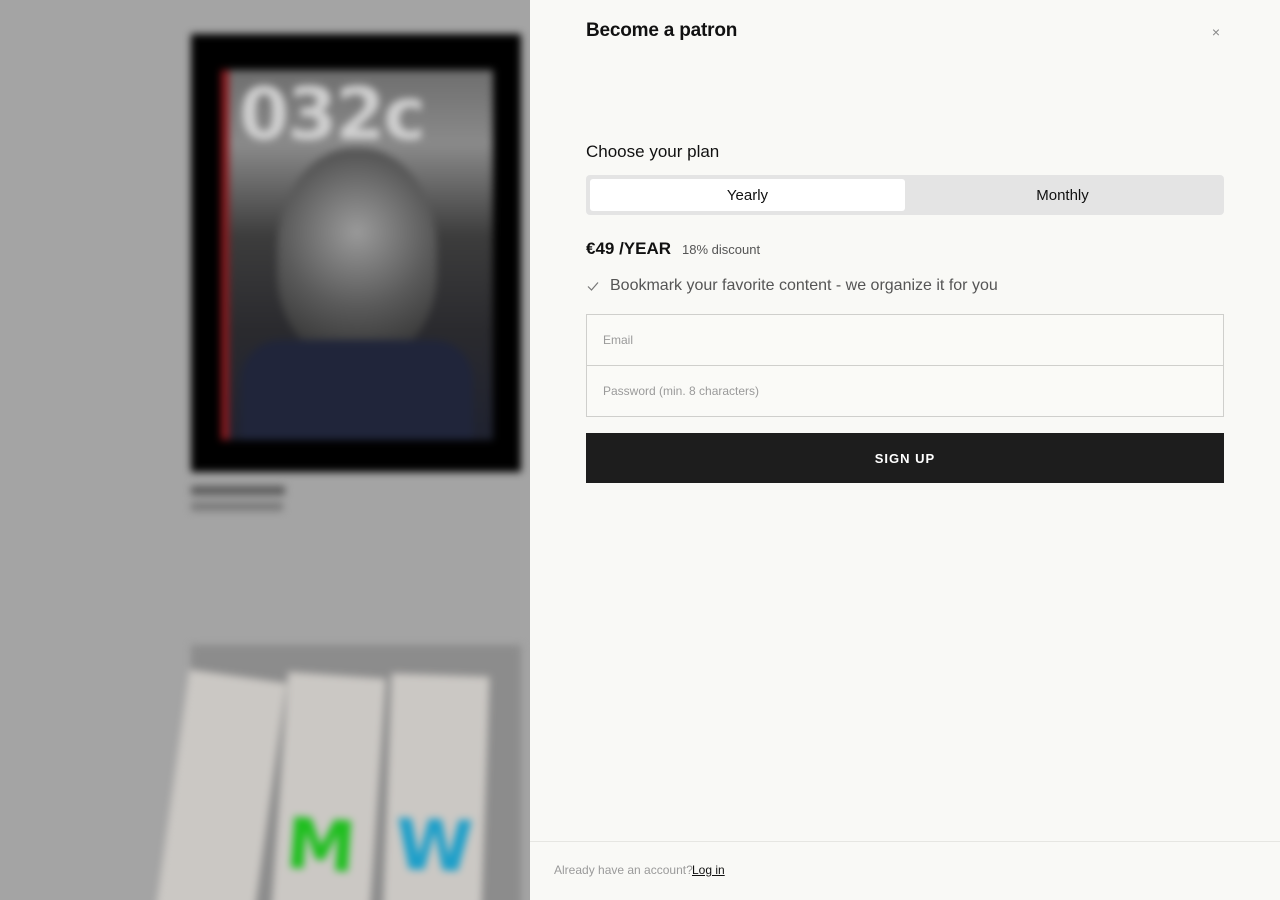 The image size is (1280, 900). I want to click on panel-footer: Already have an account? Log in, so click(905, 870).